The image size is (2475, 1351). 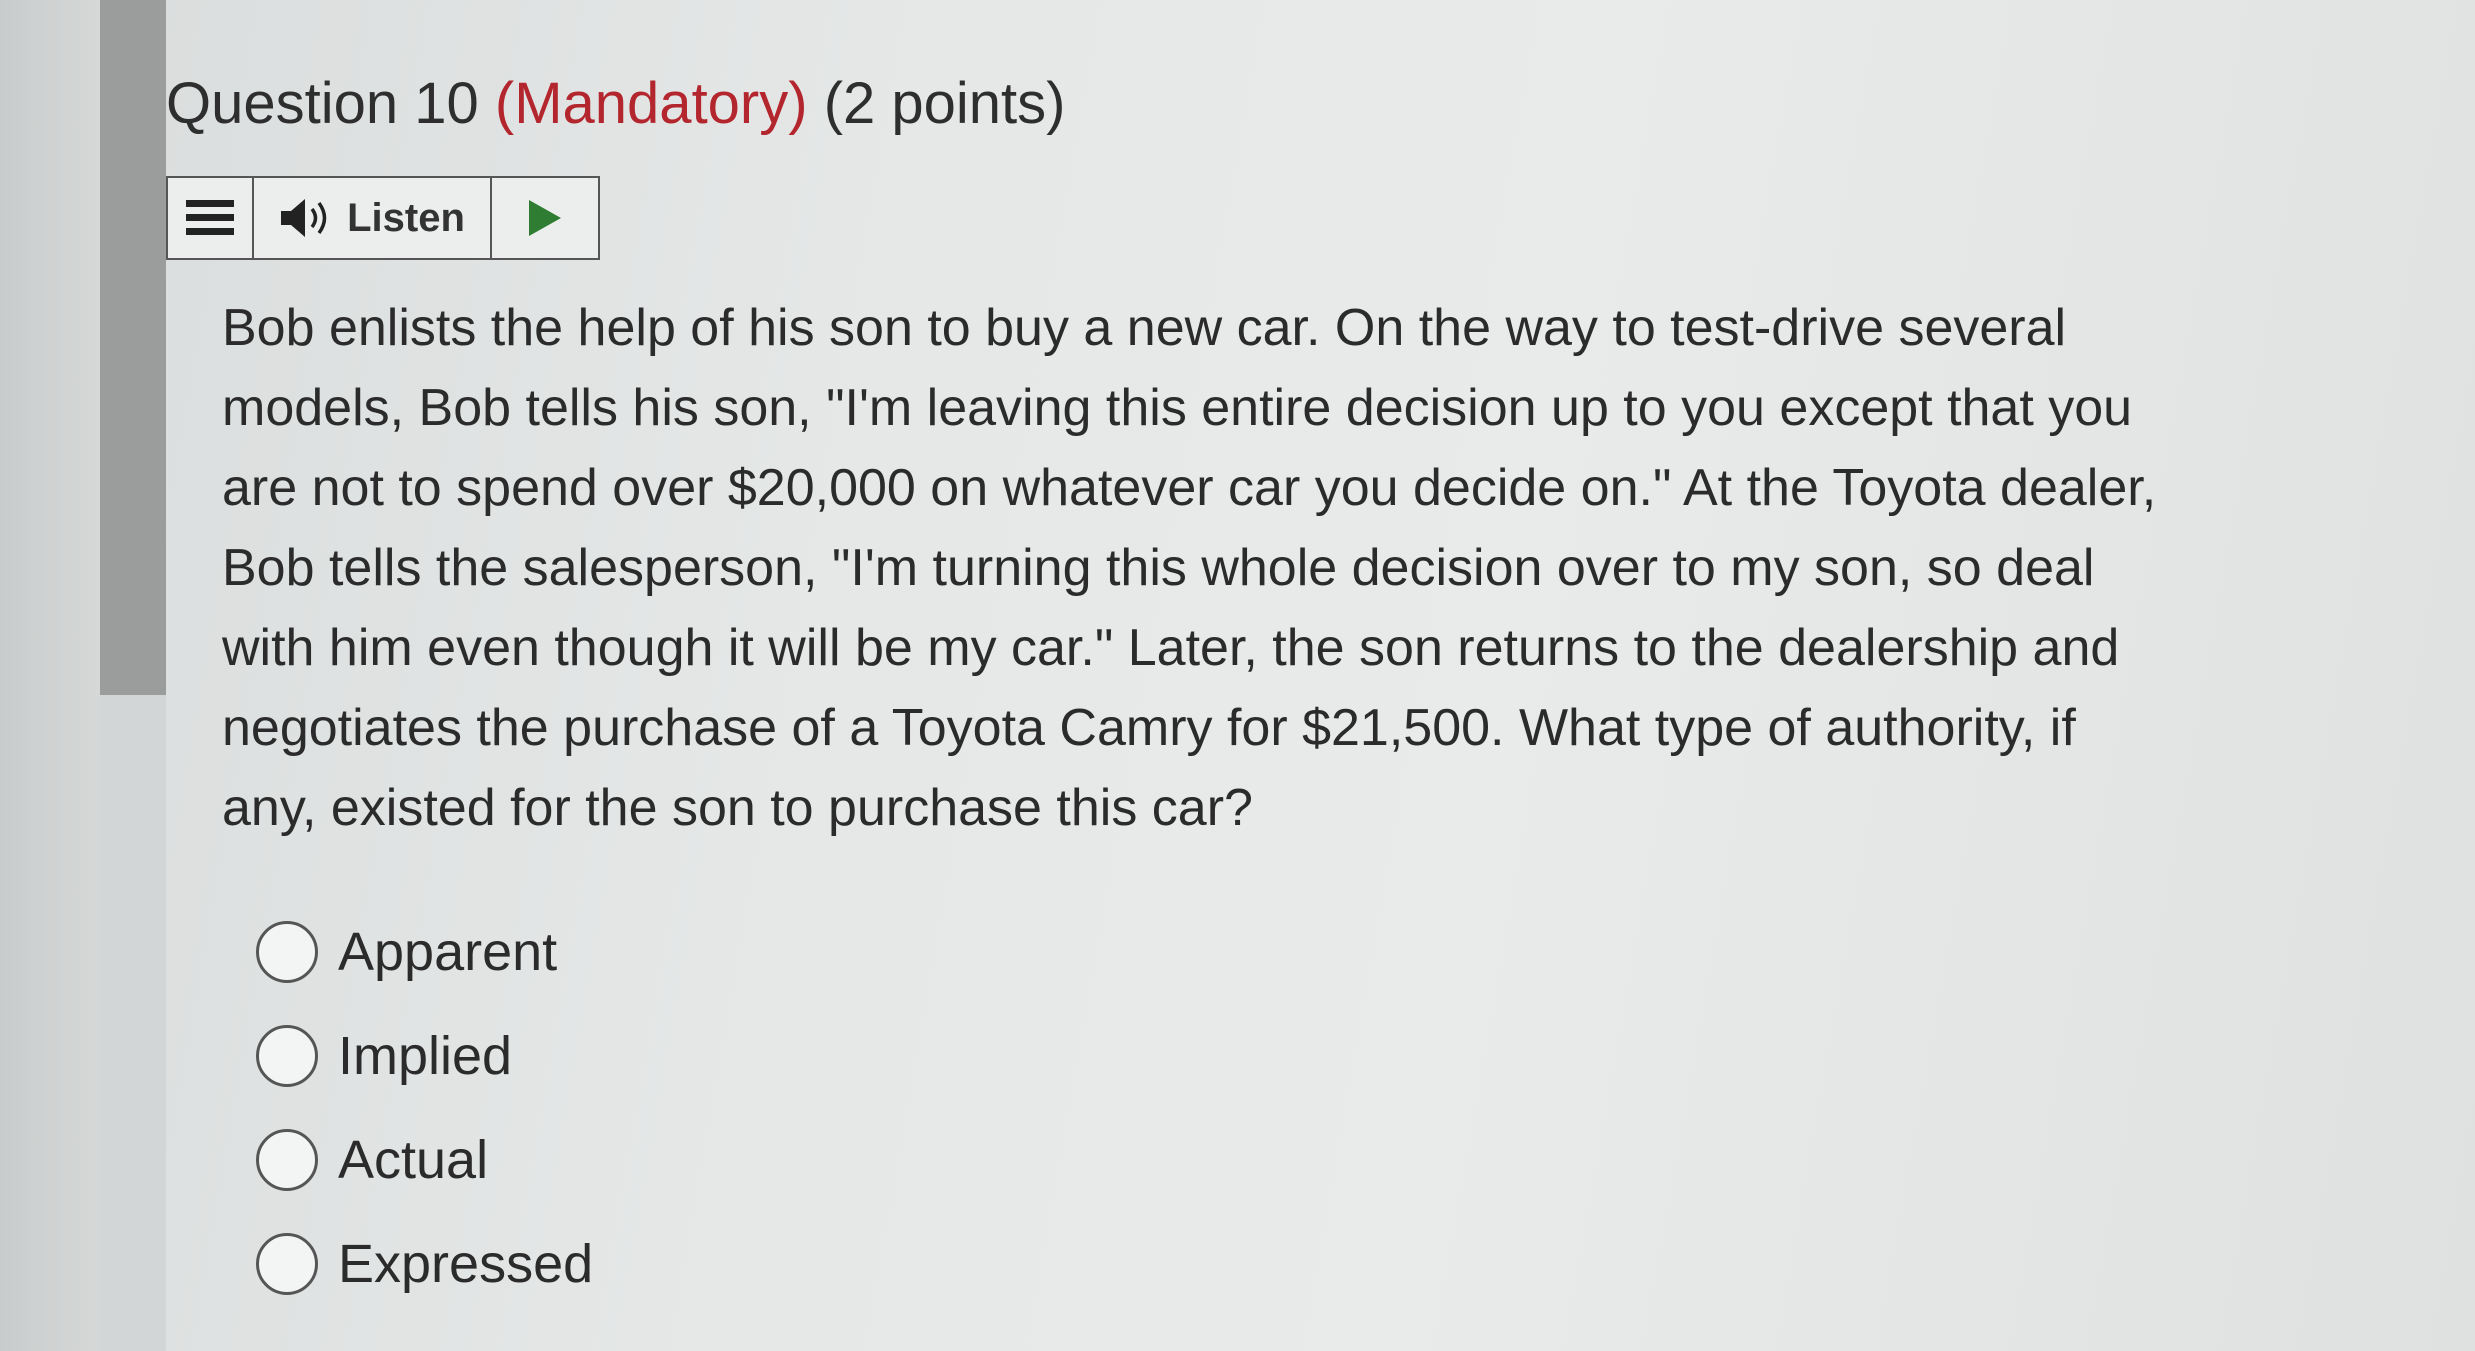 What do you see at coordinates (50, 675) in the screenshot?
I see `left-margin` at bounding box center [50, 675].